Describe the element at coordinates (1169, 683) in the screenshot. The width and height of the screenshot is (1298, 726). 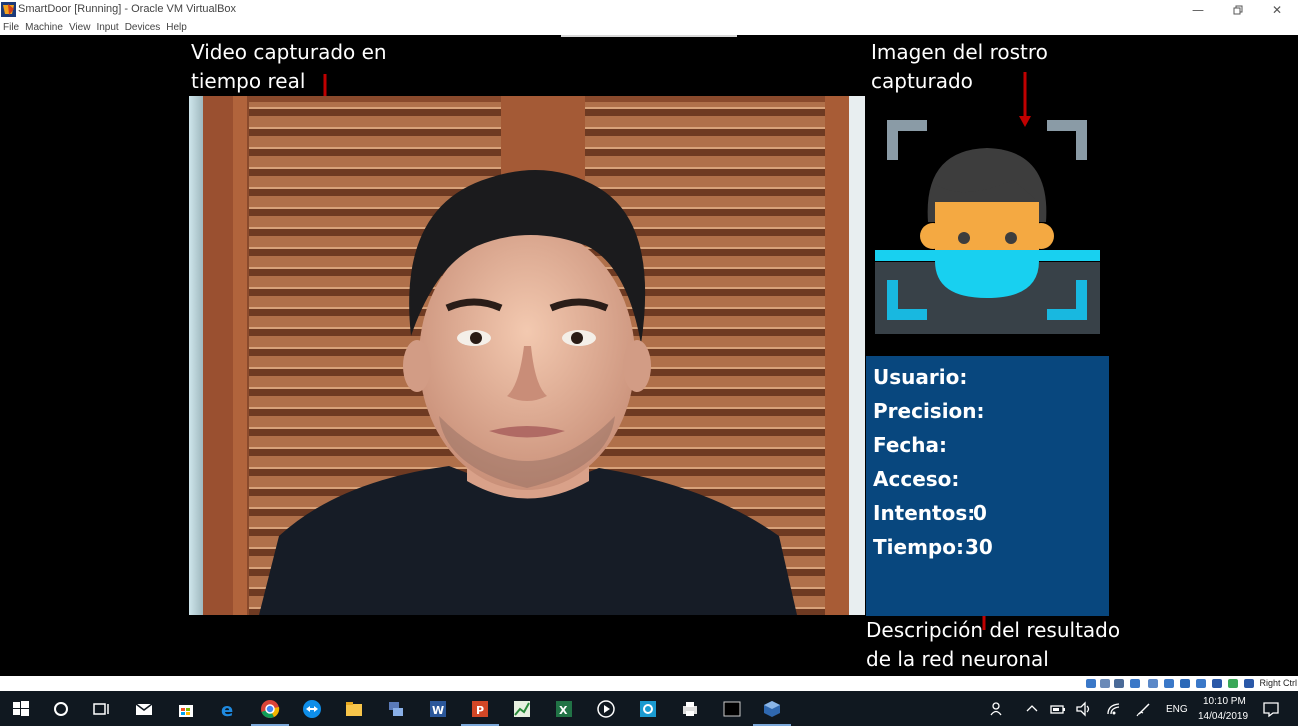
I see `shared-folders-icon` at that location.